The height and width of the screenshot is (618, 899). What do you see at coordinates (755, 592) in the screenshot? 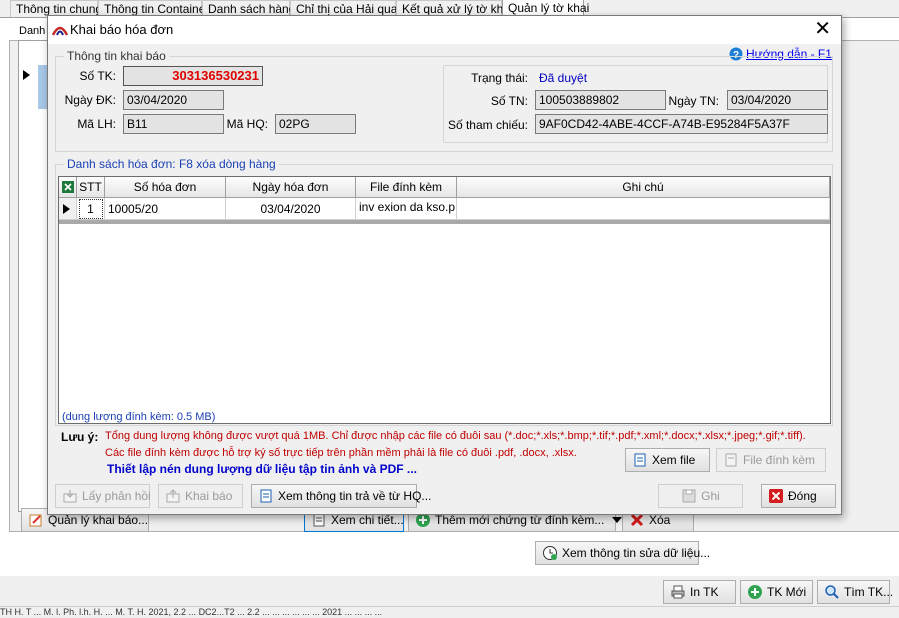
I see `add-icon` at bounding box center [755, 592].